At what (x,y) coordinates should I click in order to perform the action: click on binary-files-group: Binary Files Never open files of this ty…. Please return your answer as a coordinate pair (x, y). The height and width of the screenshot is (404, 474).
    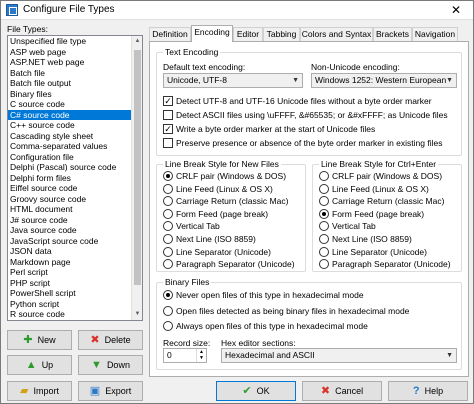
    Looking at the image, I should click on (309, 323).